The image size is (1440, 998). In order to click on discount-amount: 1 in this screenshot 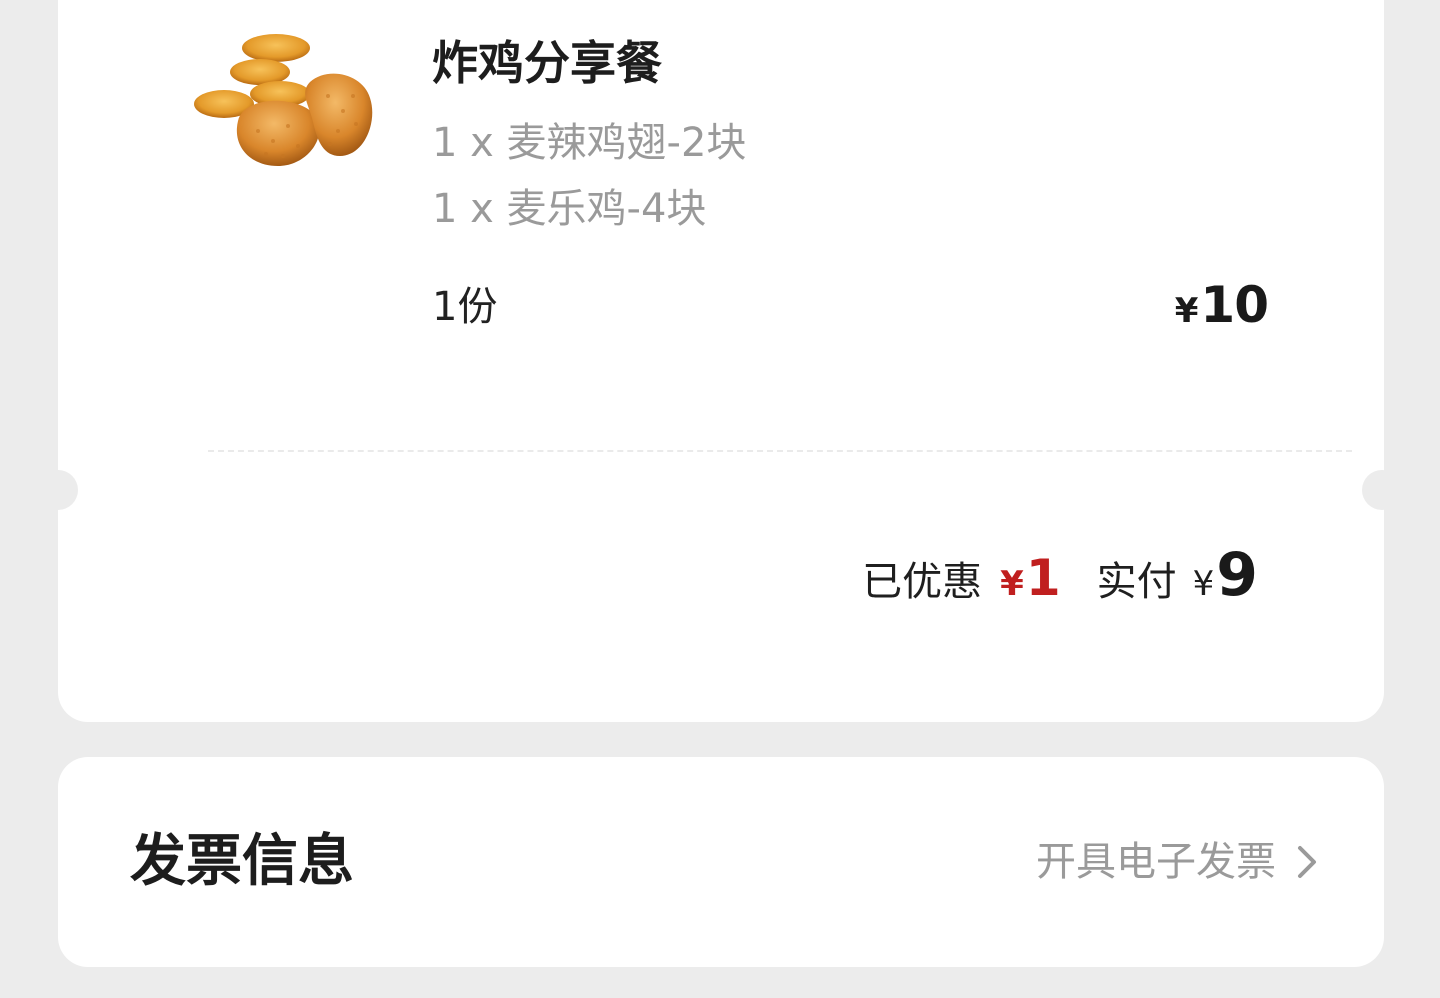, I will do `click(1043, 578)`.